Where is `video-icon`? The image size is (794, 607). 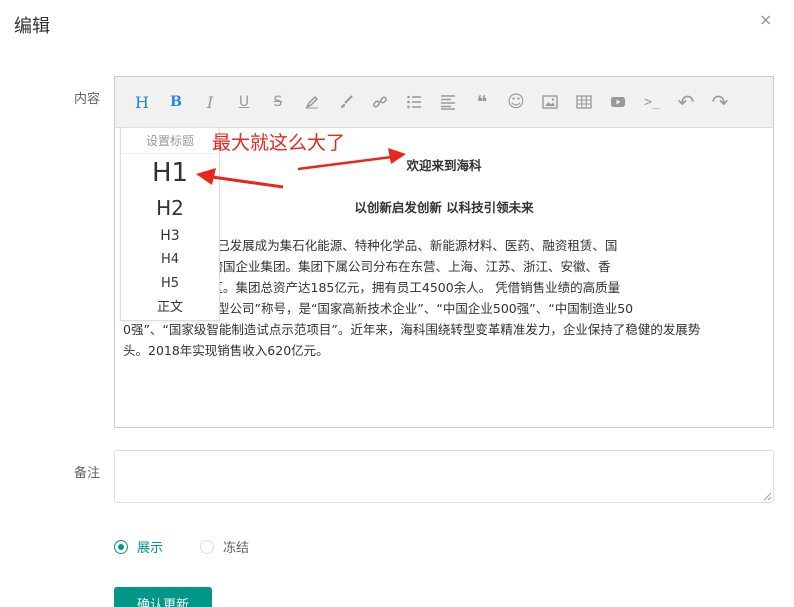
video-icon is located at coordinates (618, 102).